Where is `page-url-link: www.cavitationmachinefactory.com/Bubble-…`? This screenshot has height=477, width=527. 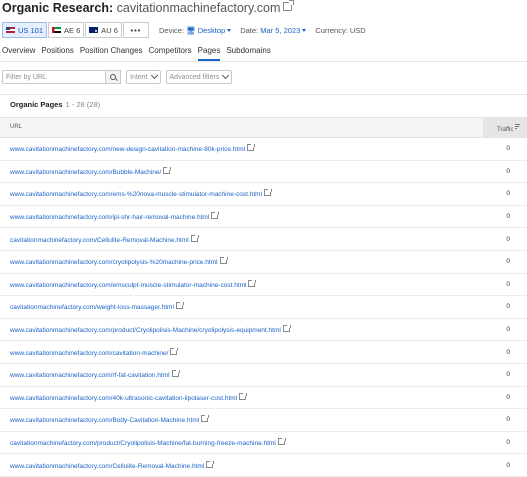
page-url-link: www.cavitationmachinefactory.com/Bubble-… is located at coordinates (85, 172).